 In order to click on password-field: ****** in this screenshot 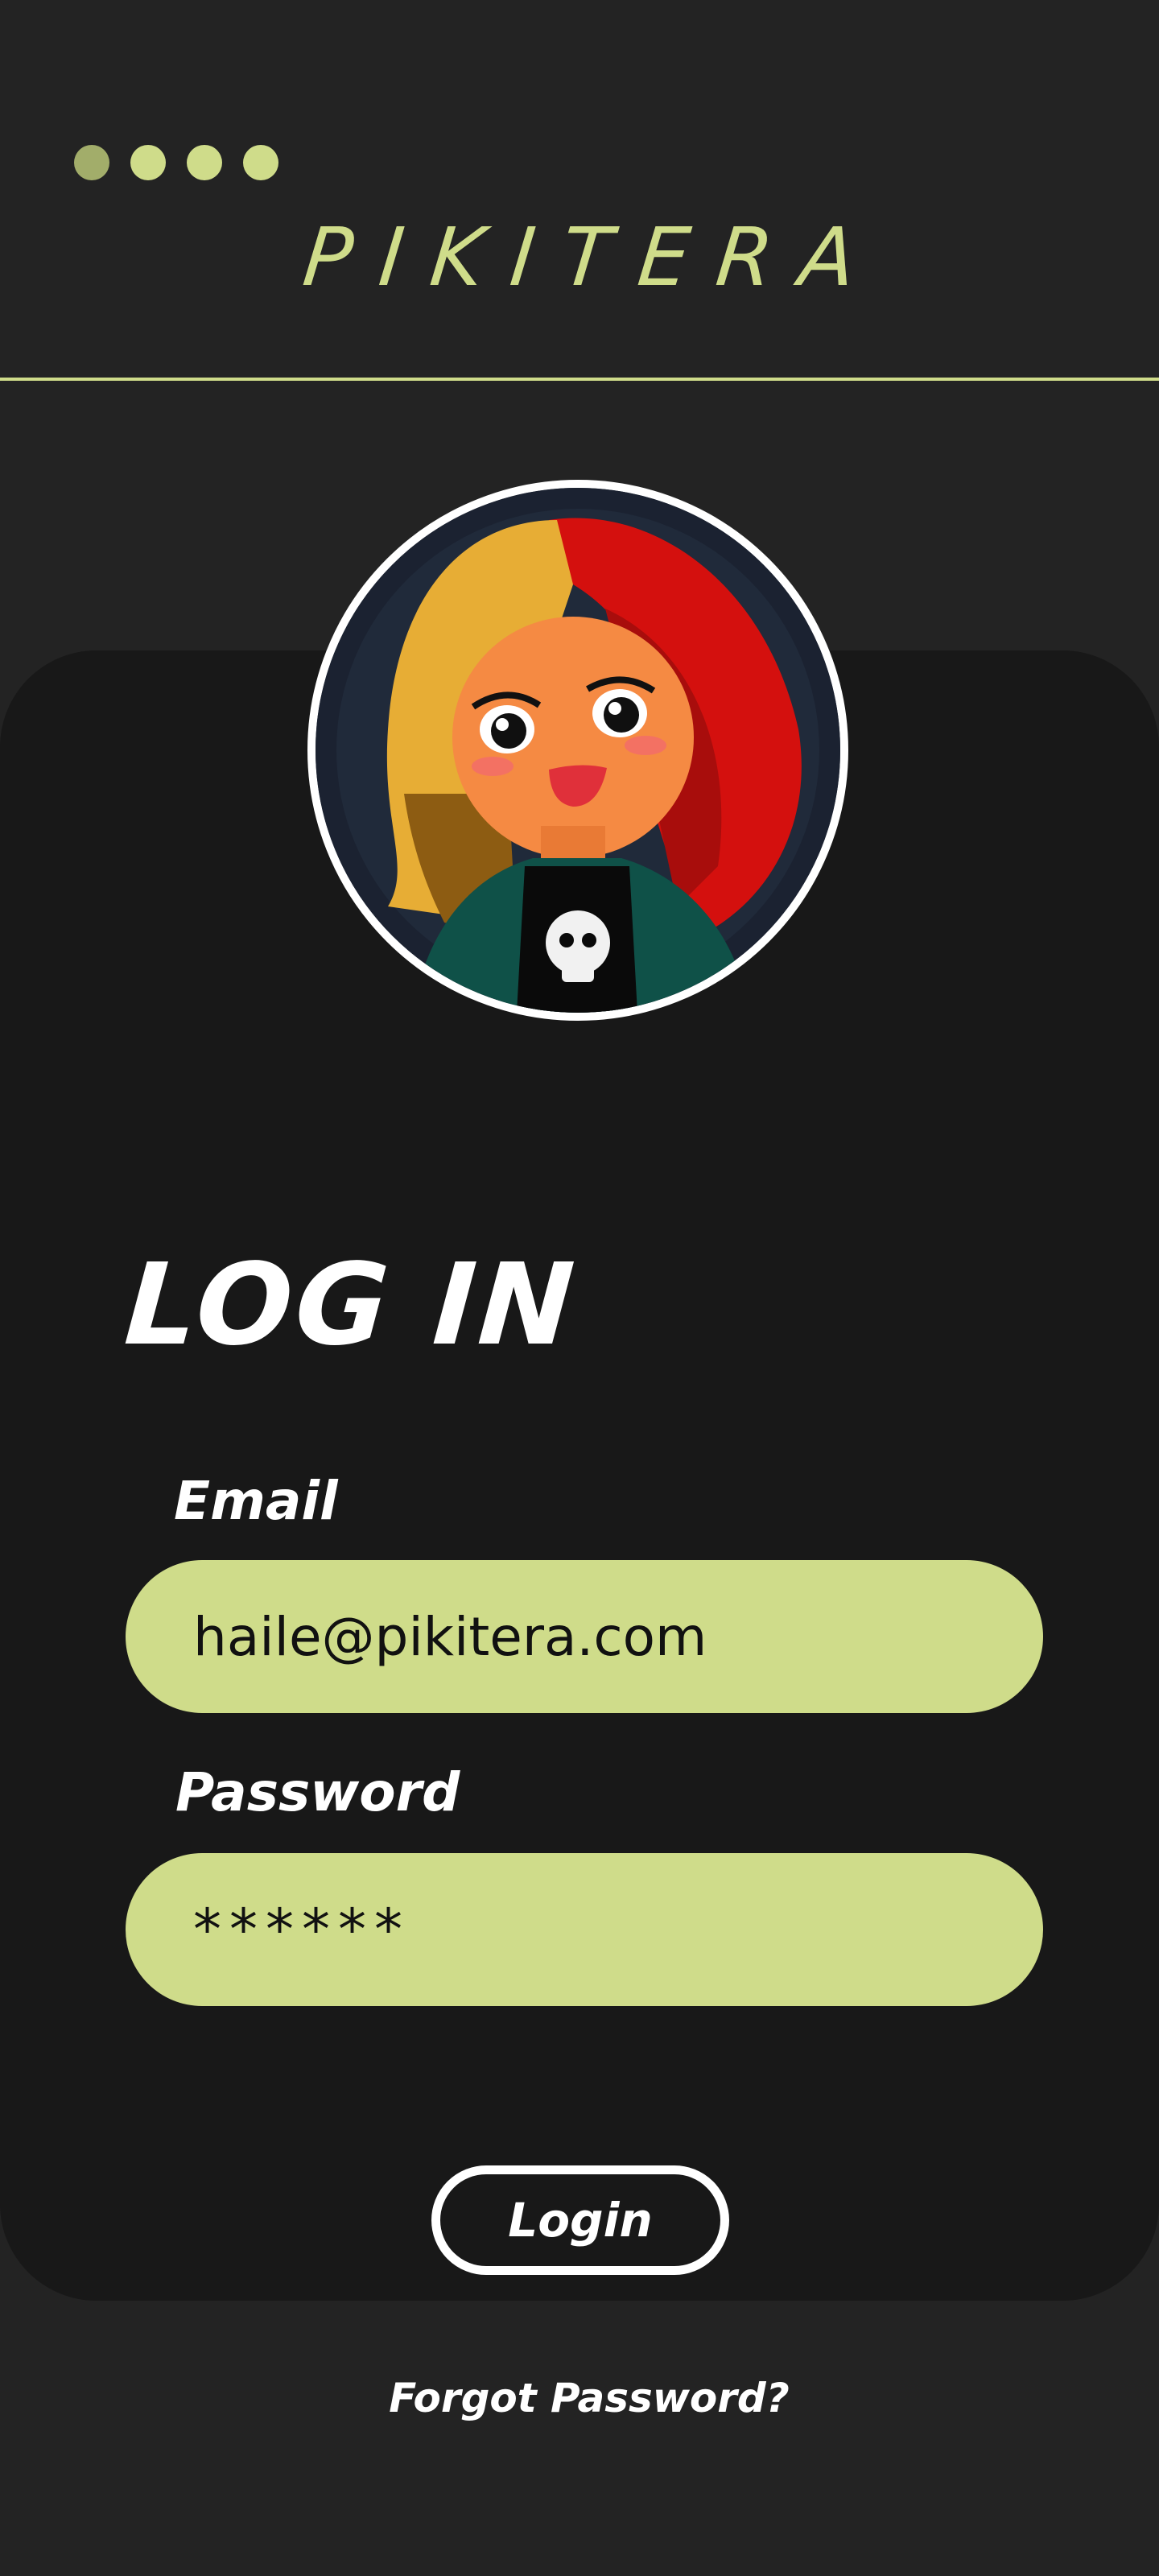, I will do `click(584, 1930)`.